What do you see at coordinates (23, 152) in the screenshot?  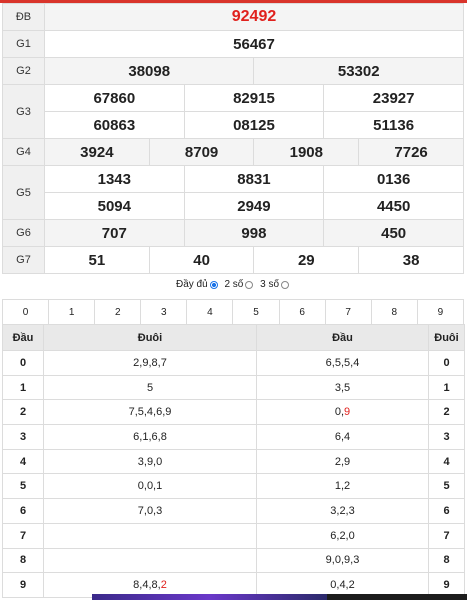 I see `prize-label-g4: G4` at bounding box center [23, 152].